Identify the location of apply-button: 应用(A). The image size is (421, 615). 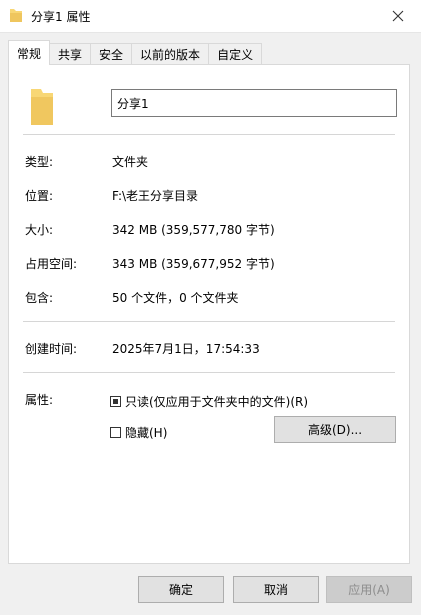
(369, 589).